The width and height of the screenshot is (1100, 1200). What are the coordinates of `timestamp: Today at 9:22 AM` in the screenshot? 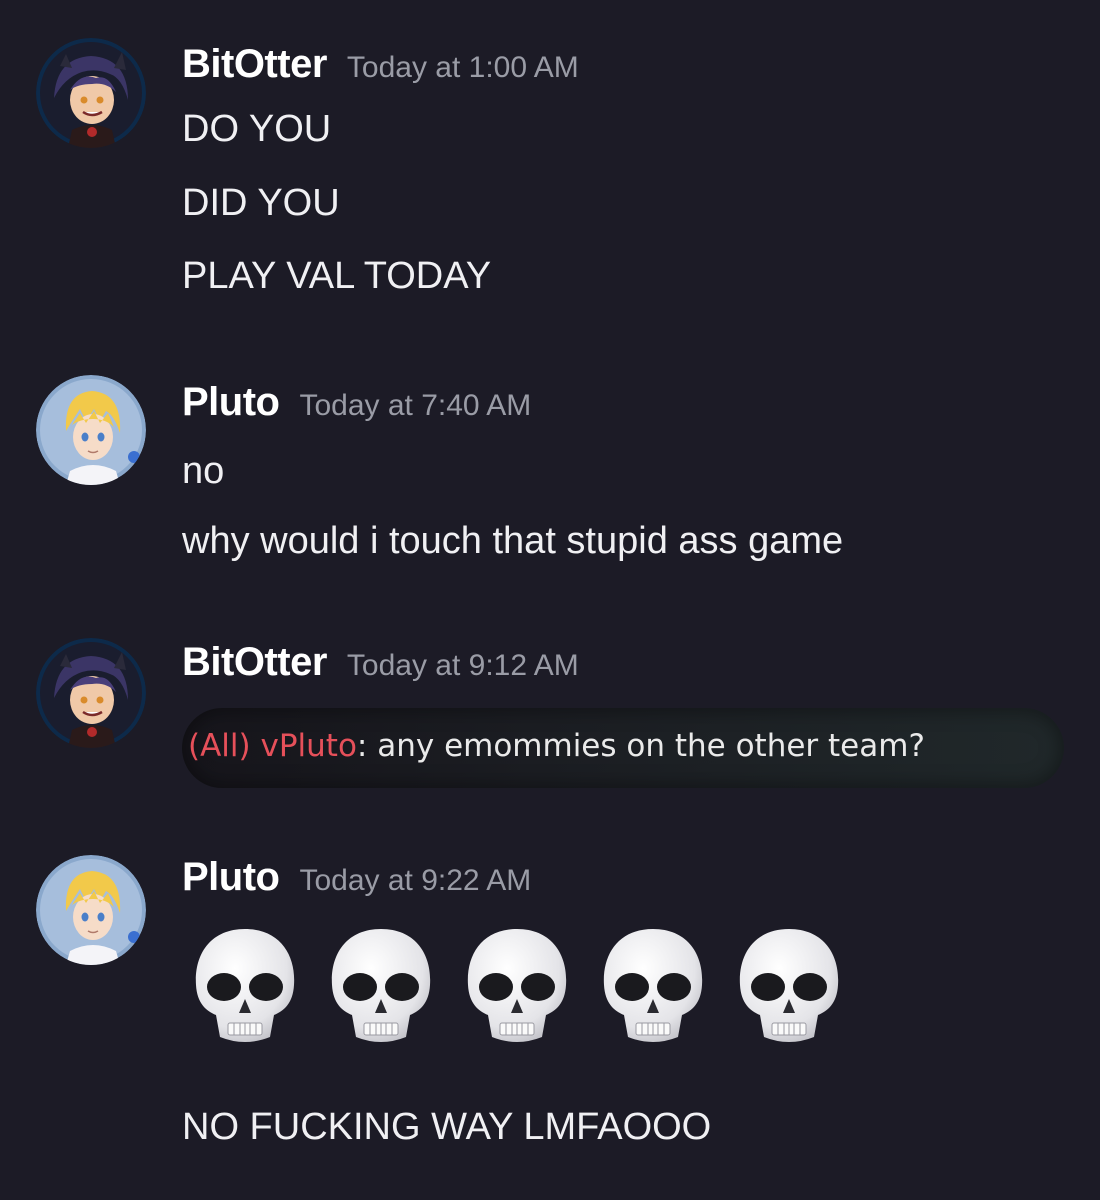 It's located at (415, 880).